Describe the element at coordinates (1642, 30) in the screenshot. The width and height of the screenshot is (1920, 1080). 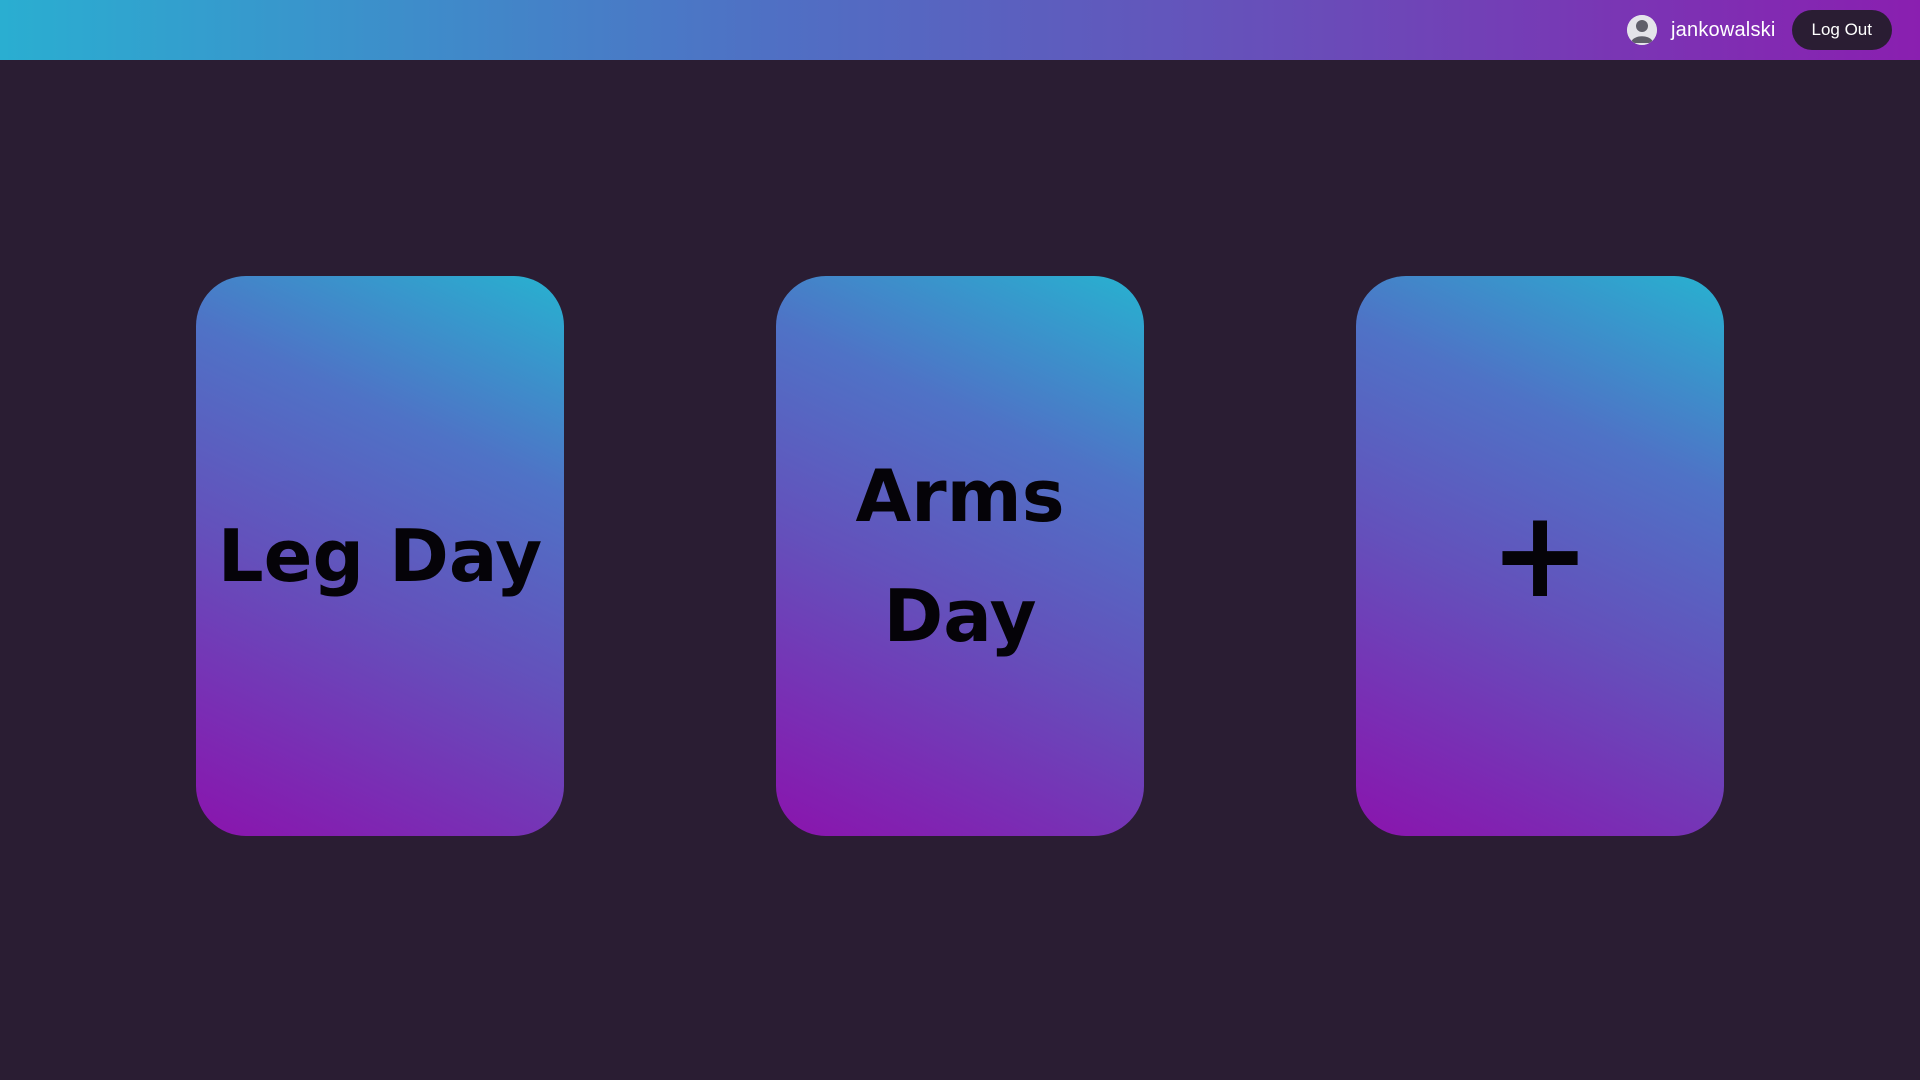
I see `user-avatar-icon` at that location.